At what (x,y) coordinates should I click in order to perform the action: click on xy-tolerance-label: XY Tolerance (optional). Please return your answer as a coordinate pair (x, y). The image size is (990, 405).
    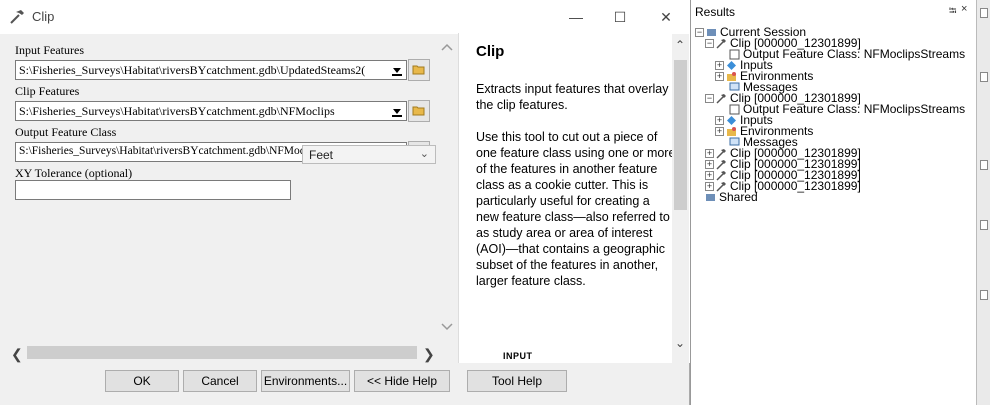
    Looking at the image, I should click on (74, 173).